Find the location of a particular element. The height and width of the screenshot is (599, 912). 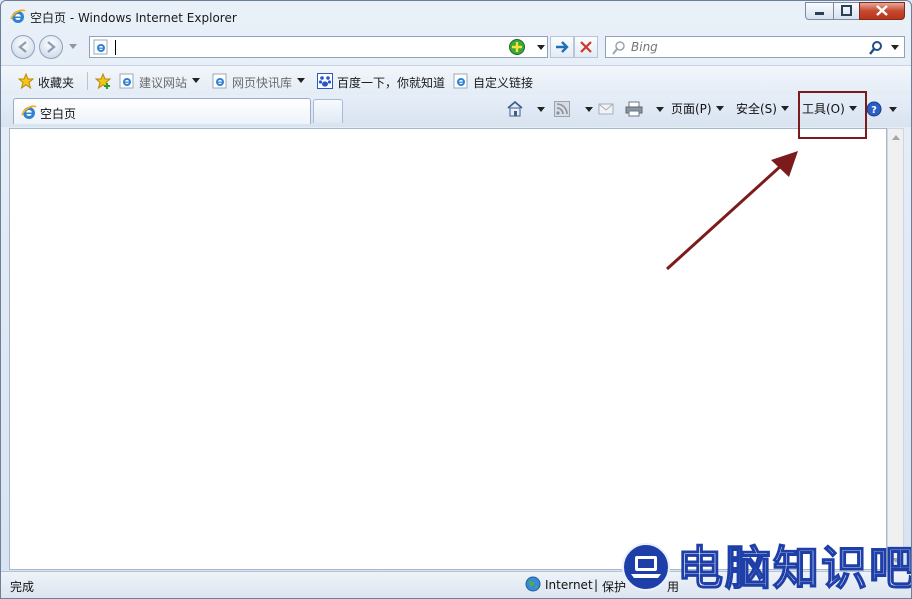

read-mail-icon is located at coordinates (606, 109).